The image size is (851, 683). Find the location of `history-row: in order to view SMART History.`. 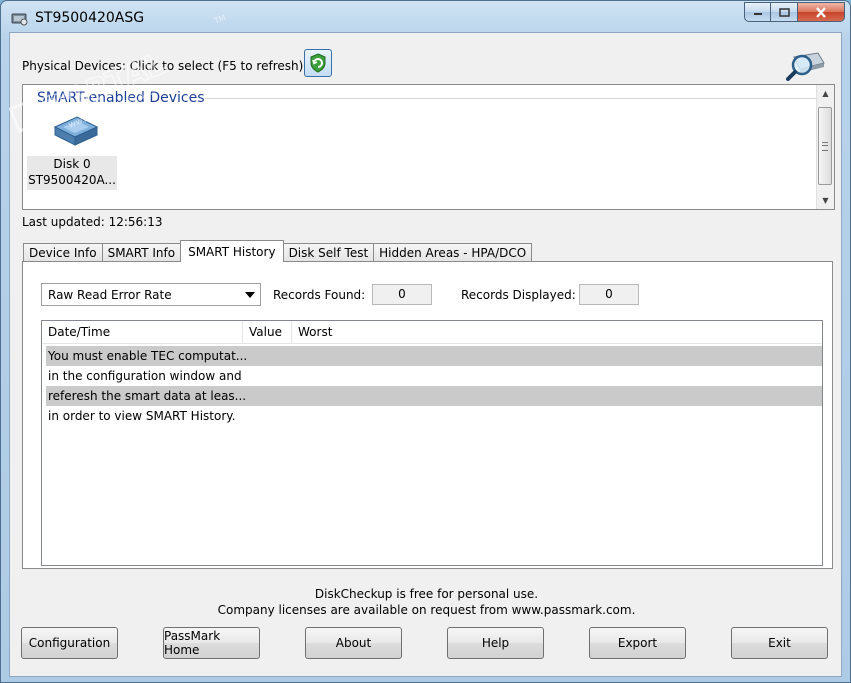

history-row: in order to view SMART History. is located at coordinates (434, 416).